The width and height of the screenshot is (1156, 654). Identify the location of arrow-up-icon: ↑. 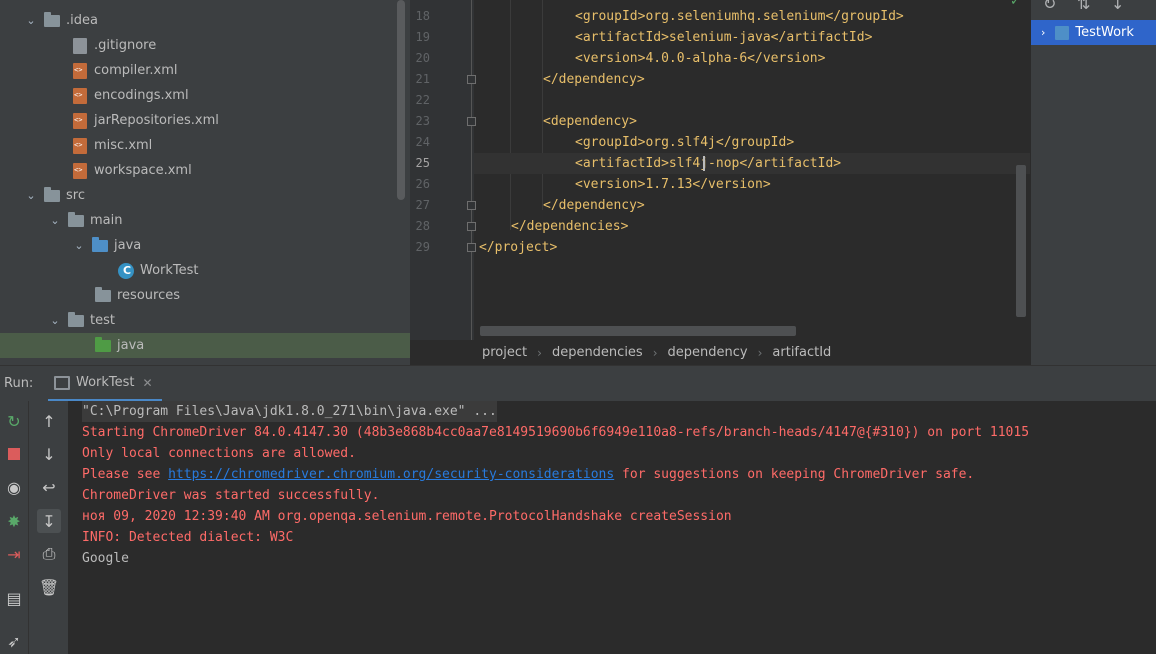
(49, 421).